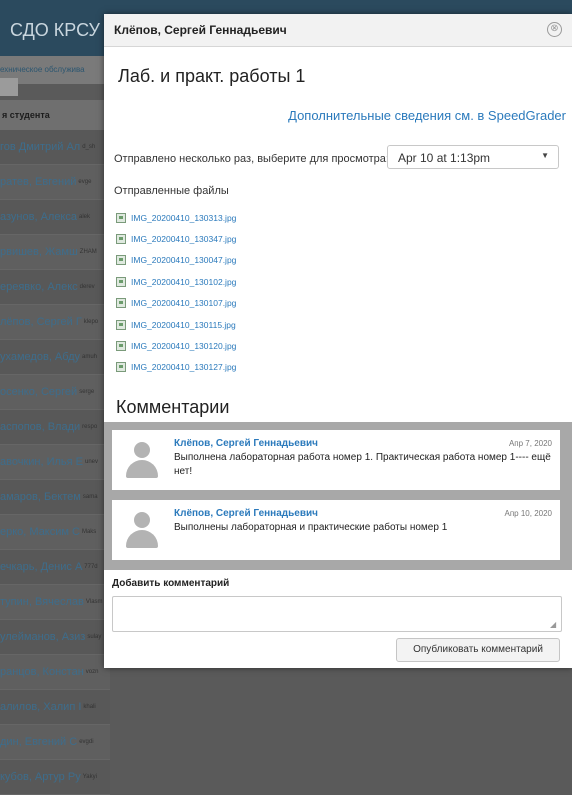 This screenshot has height=795, width=572. Describe the element at coordinates (183, 325) in the screenshot. I see `file-link: IMG_20200410_130115.jpg` at that location.